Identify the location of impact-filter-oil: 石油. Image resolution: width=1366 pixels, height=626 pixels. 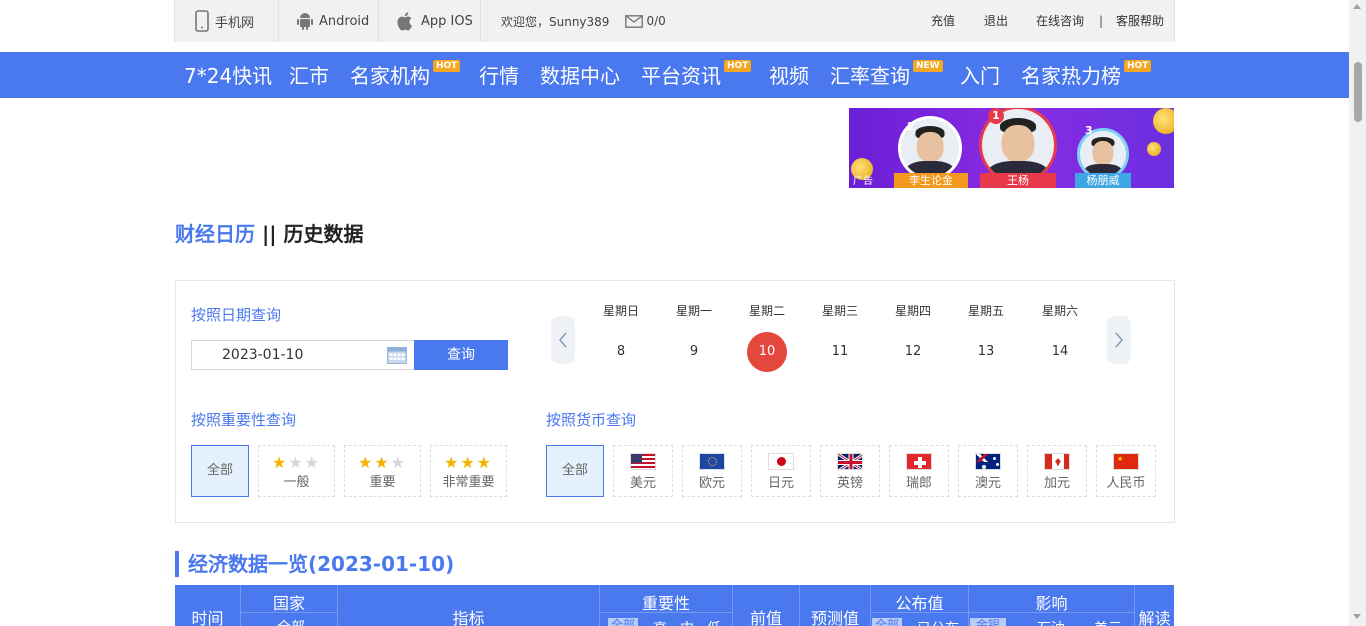
(1051, 622).